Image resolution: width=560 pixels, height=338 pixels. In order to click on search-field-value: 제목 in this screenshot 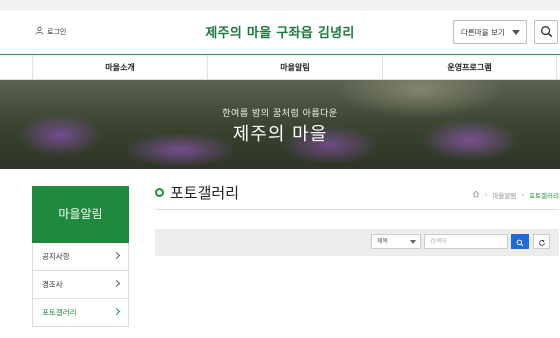, I will do `click(383, 241)`.